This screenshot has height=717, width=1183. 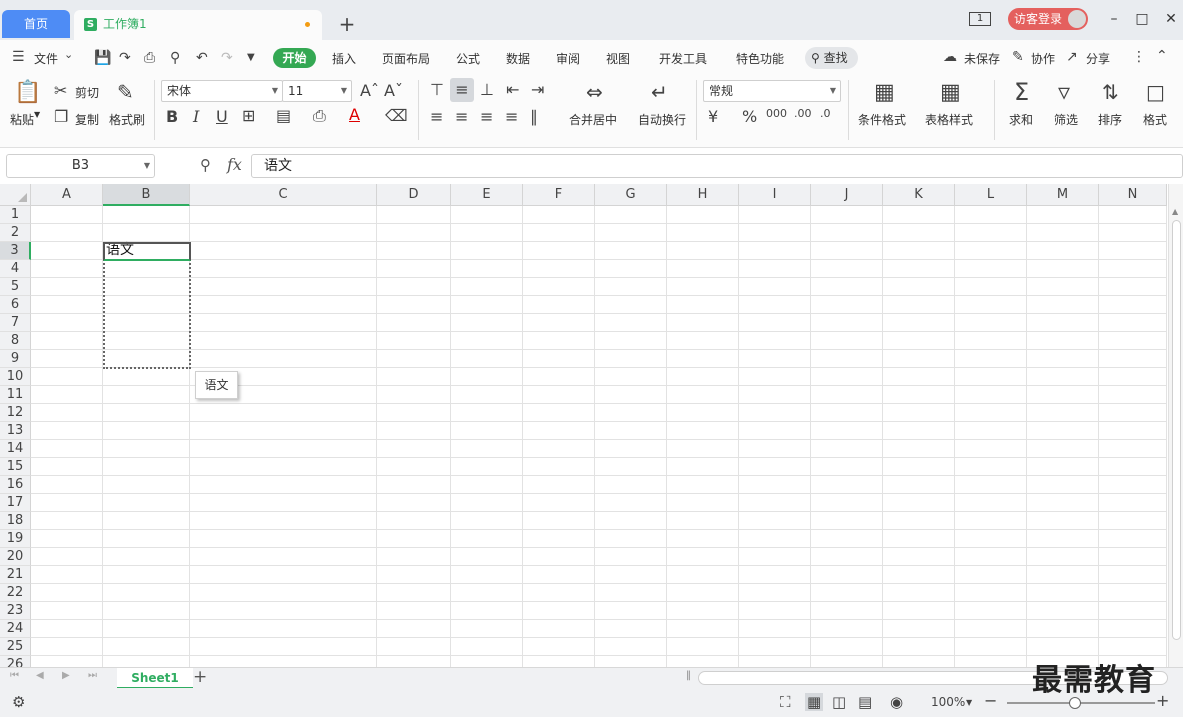 What do you see at coordinates (294, 58) in the screenshot?
I see `menu-home: 开始` at bounding box center [294, 58].